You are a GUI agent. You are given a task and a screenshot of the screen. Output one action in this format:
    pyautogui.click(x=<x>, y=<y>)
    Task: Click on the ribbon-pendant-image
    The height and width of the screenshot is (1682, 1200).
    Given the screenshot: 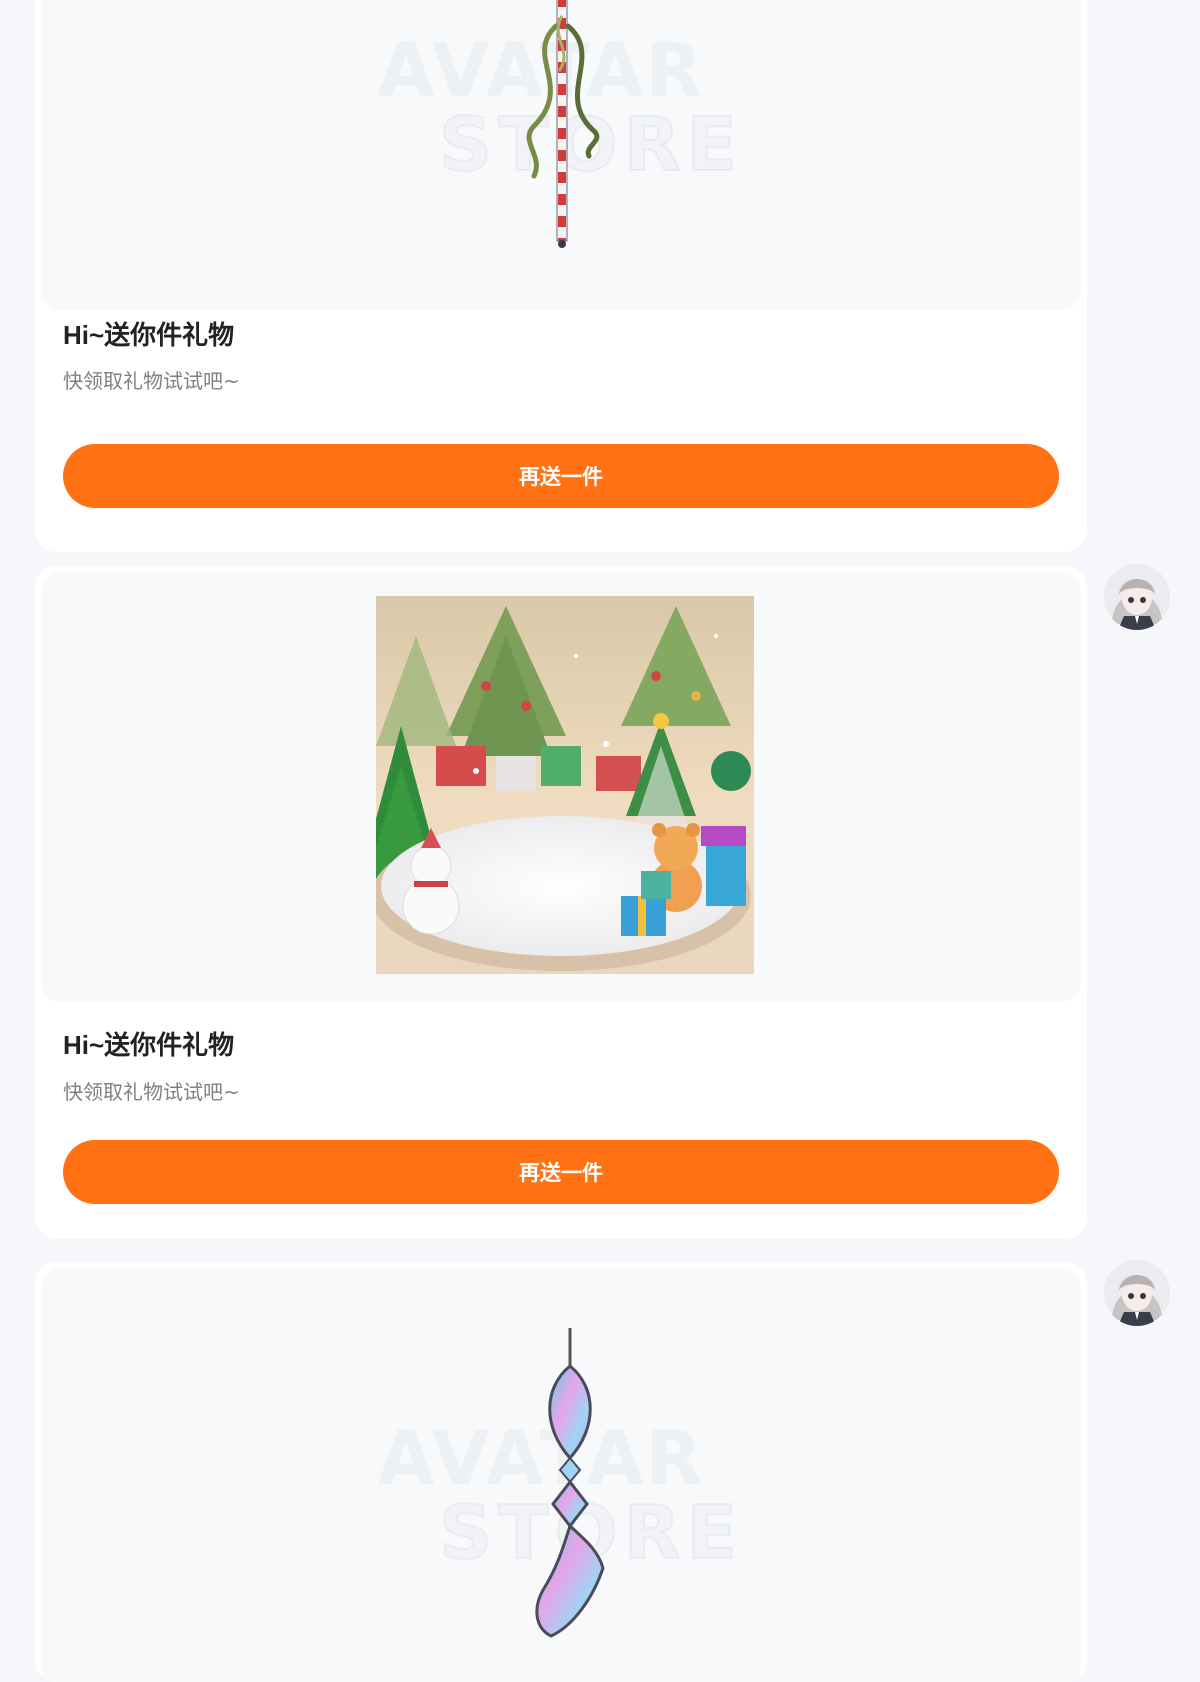 What is the action you would take?
    pyautogui.click(x=563, y=124)
    